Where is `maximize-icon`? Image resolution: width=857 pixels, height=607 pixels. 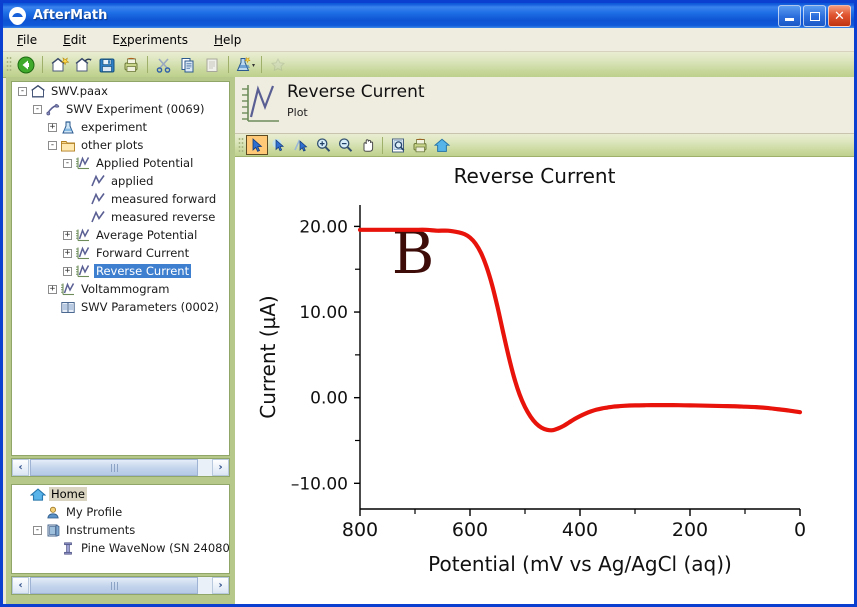
maximize-icon is located at coordinates (814, 16).